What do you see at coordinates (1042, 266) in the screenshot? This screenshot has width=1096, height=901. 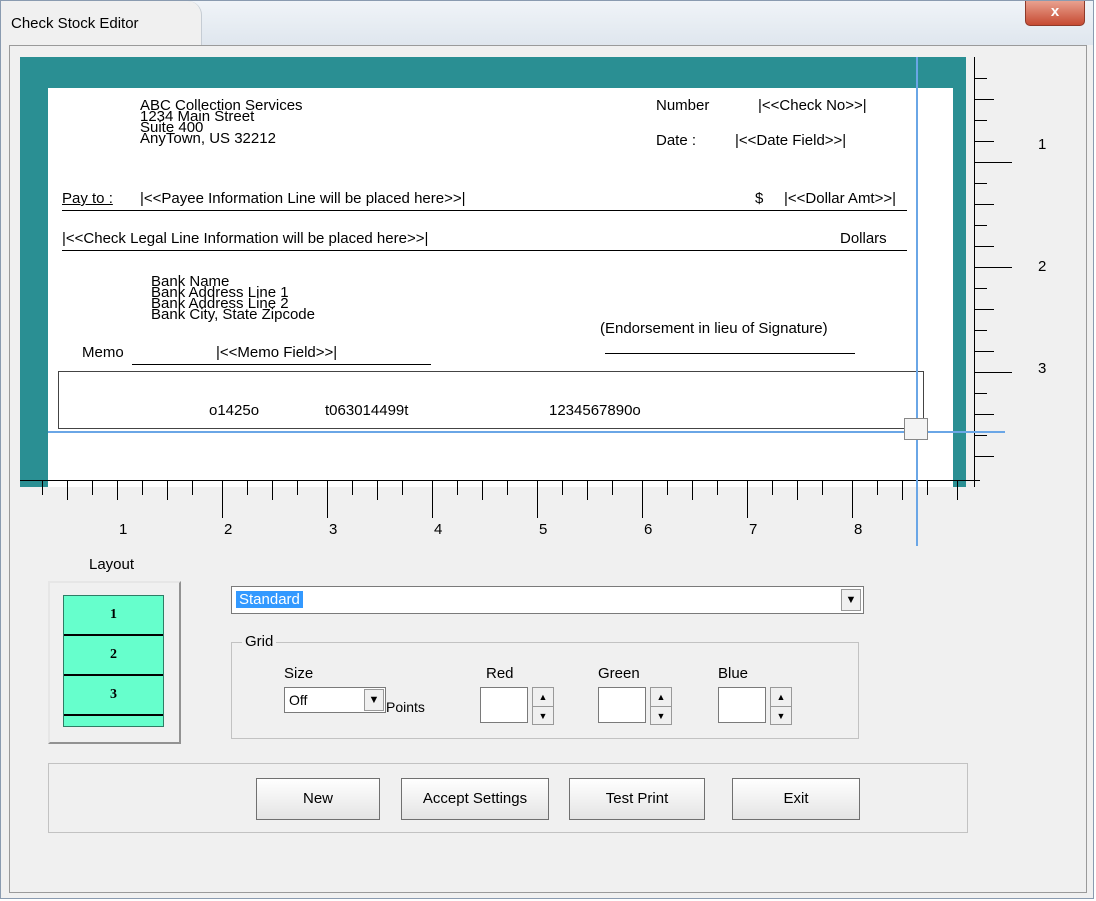 I see `ruler-label-v2: 2` at bounding box center [1042, 266].